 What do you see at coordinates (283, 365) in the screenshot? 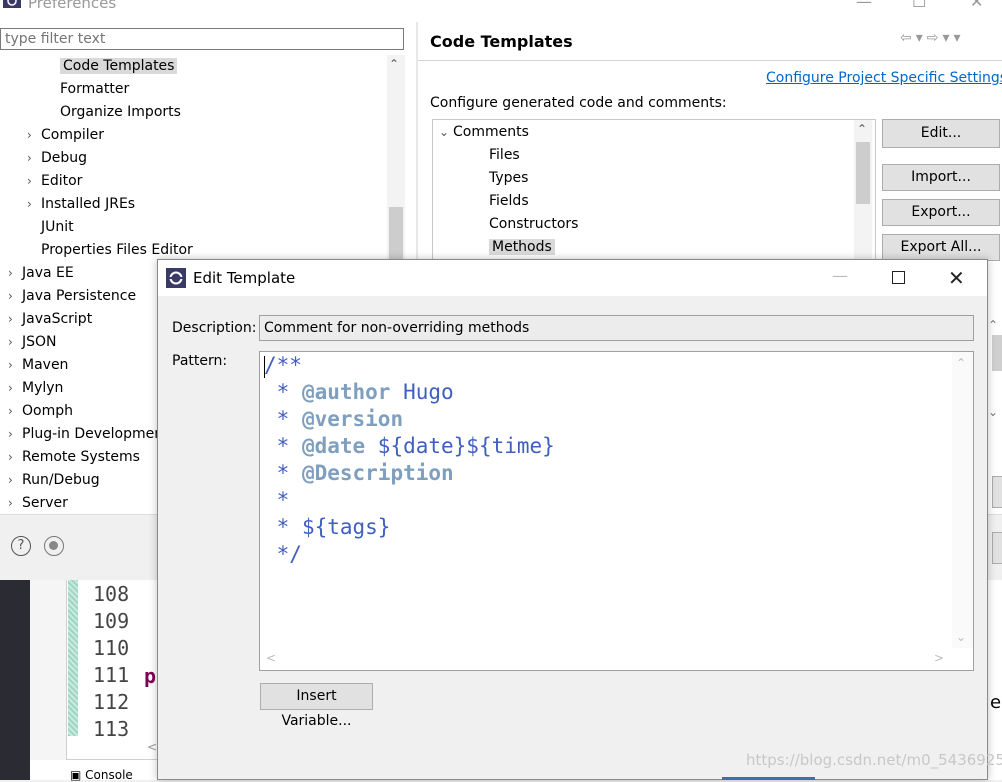
I see `pattern-star: /**` at bounding box center [283, 365].